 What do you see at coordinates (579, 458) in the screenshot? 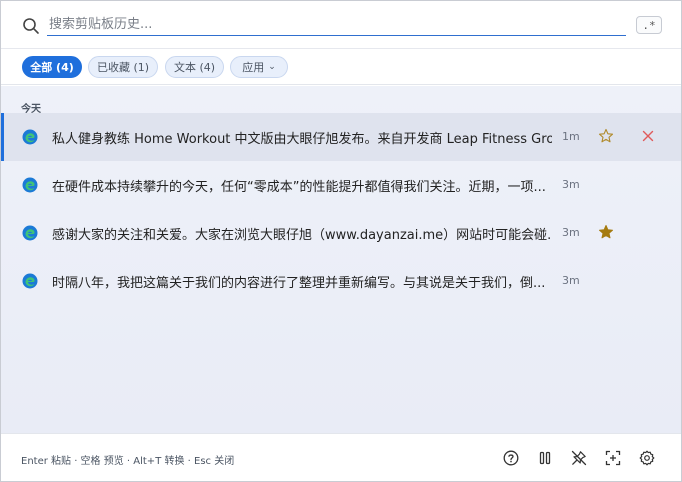
I see `unpin-icon` at bounding box center [579, 458].